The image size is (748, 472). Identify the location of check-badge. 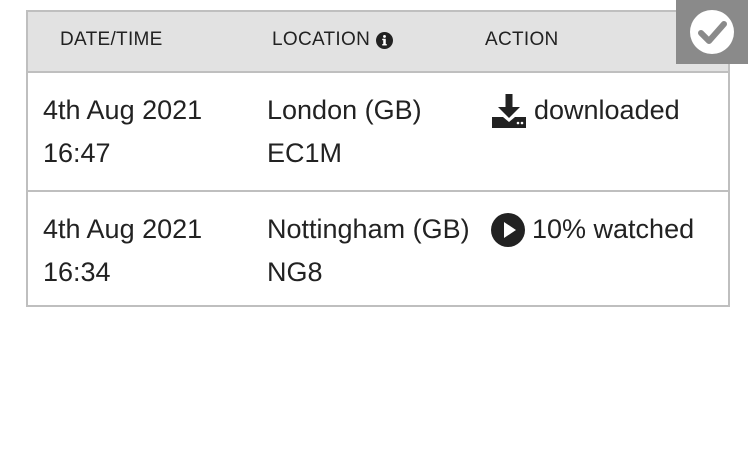
(712, 32).